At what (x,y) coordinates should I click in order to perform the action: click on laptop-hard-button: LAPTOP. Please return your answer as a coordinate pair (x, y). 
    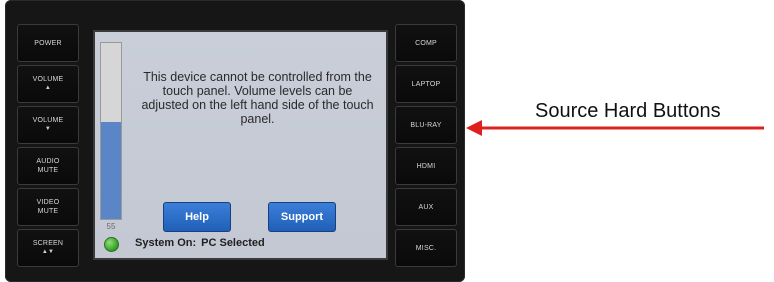
    Looking at the image, I should click on (426, 84).